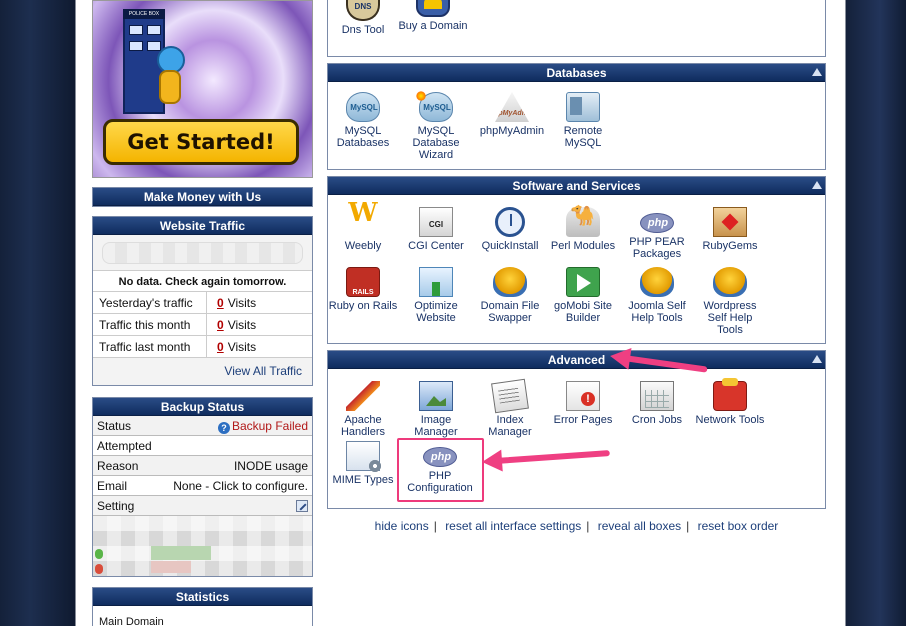 This screenshot has width=906, height=626. What do you see at coordinates (202, 426) in the screenshot?
I see `backup-row-status: Status ? Backup Failed` at bounding box center [202, 426].